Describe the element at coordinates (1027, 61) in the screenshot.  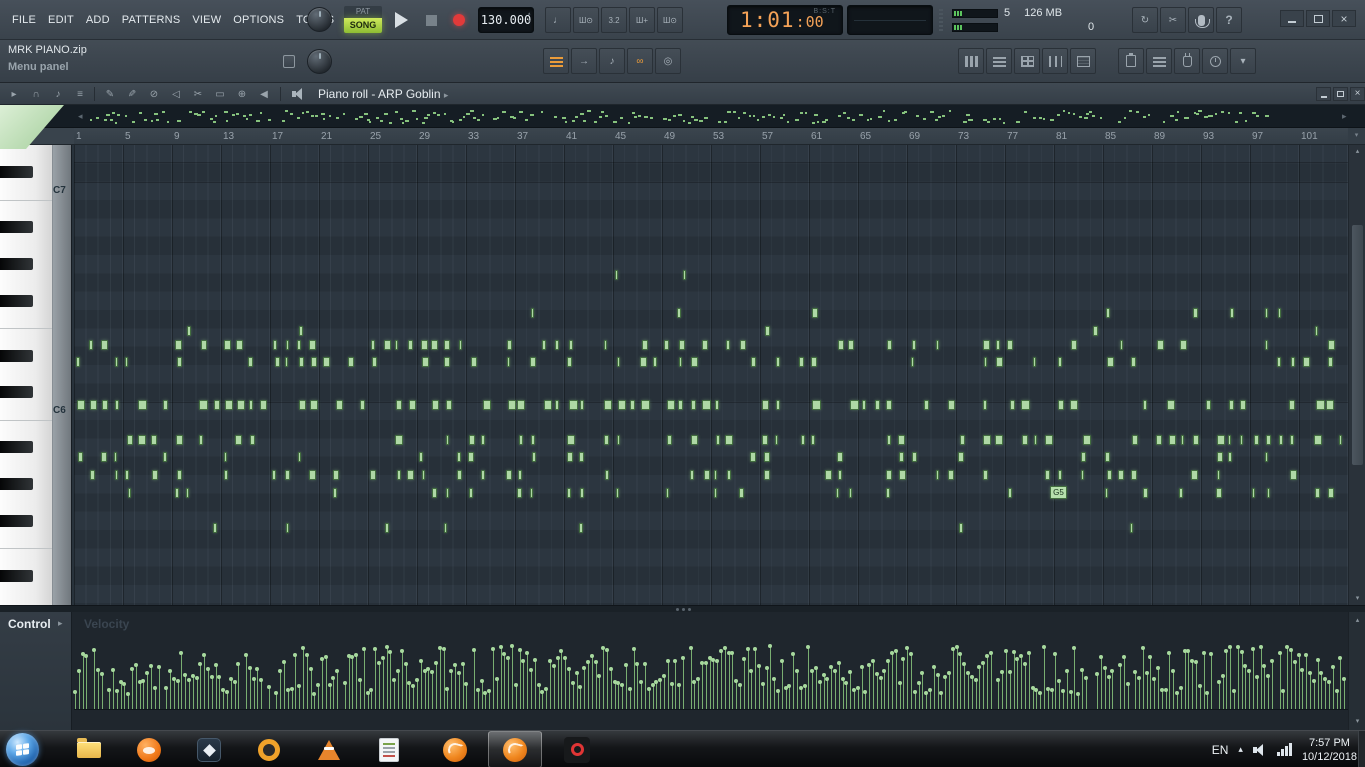
I see `playlist-window-button` at that location.